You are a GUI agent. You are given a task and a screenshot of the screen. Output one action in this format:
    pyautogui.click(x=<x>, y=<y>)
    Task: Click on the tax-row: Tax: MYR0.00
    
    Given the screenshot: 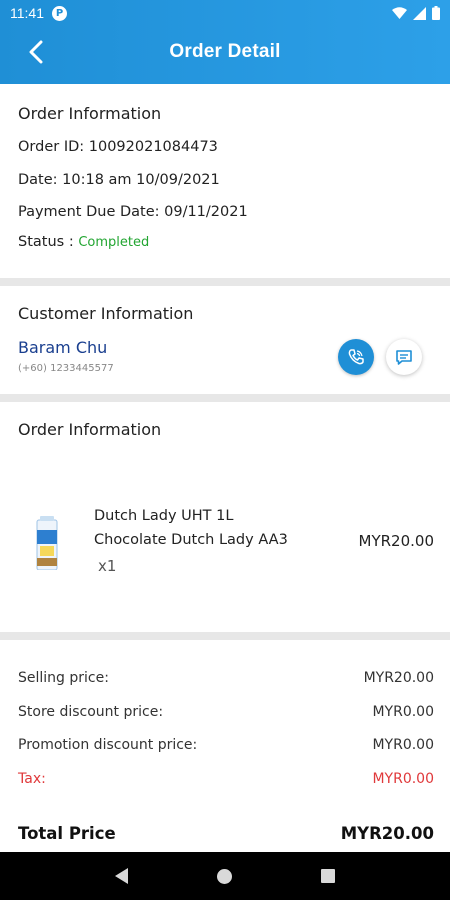 What is the action you would take?
    pyautogui.click(x=226, y=779)
    